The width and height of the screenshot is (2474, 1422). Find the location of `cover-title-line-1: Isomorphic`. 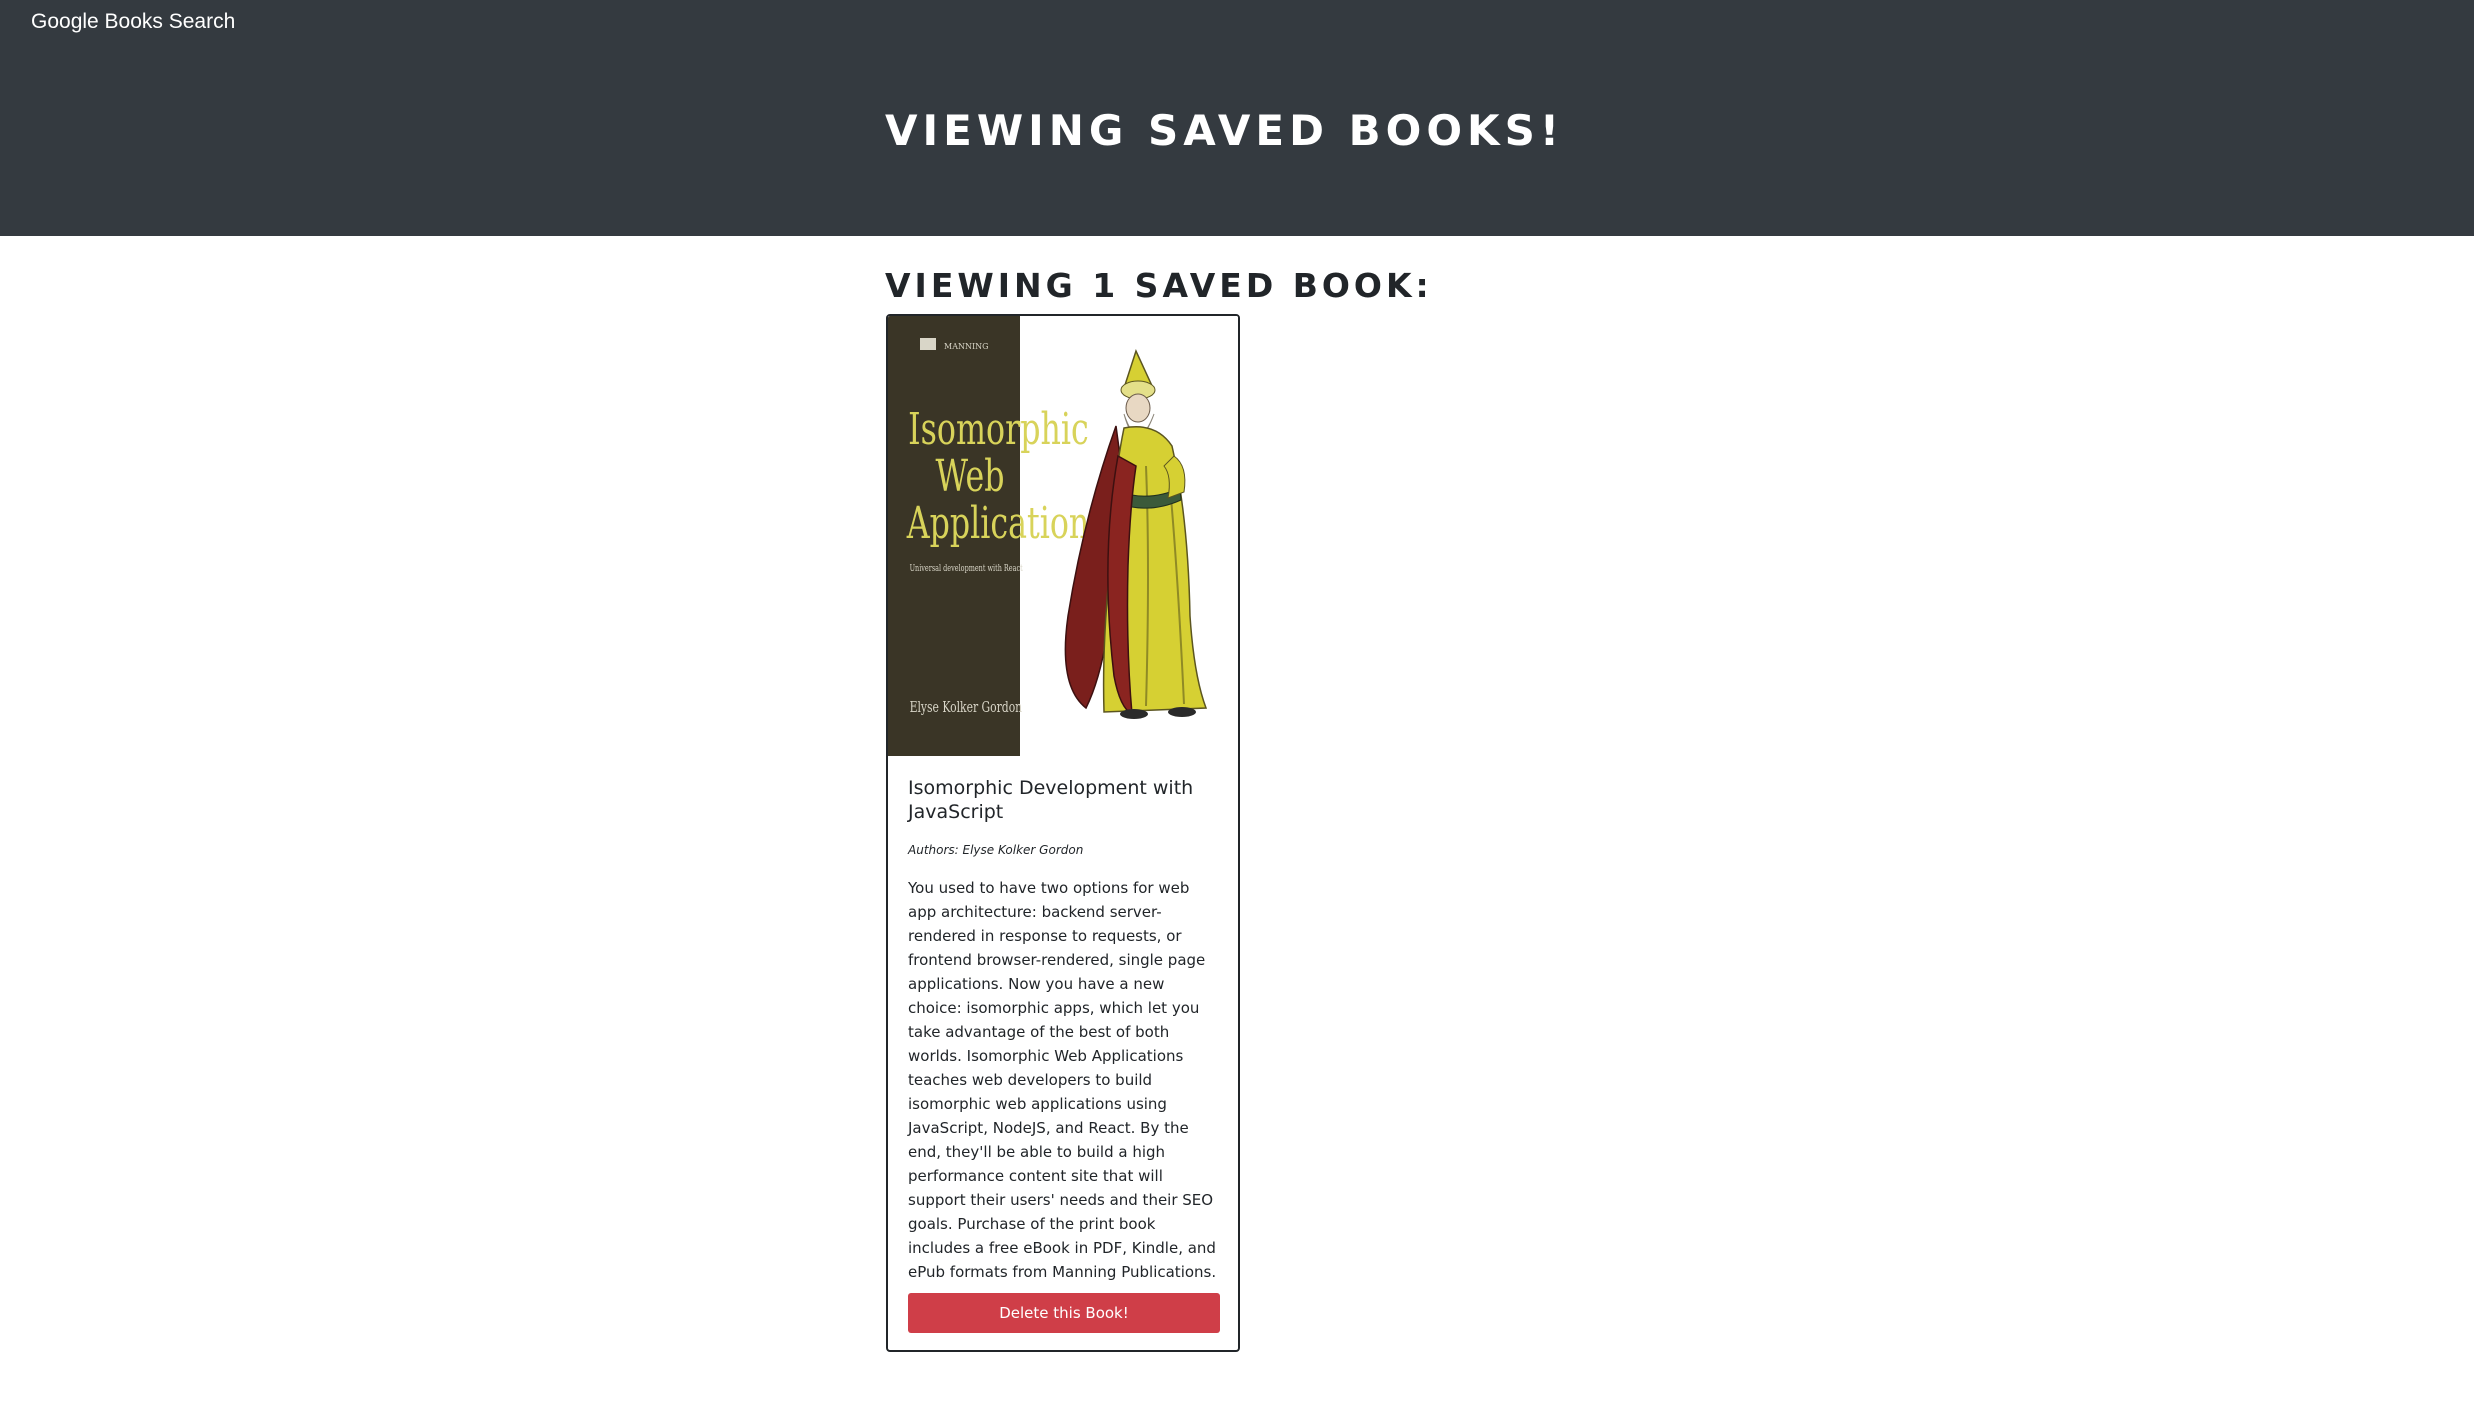

cover-title-line-1: Isomorphic is located at coordinates (998, 430).